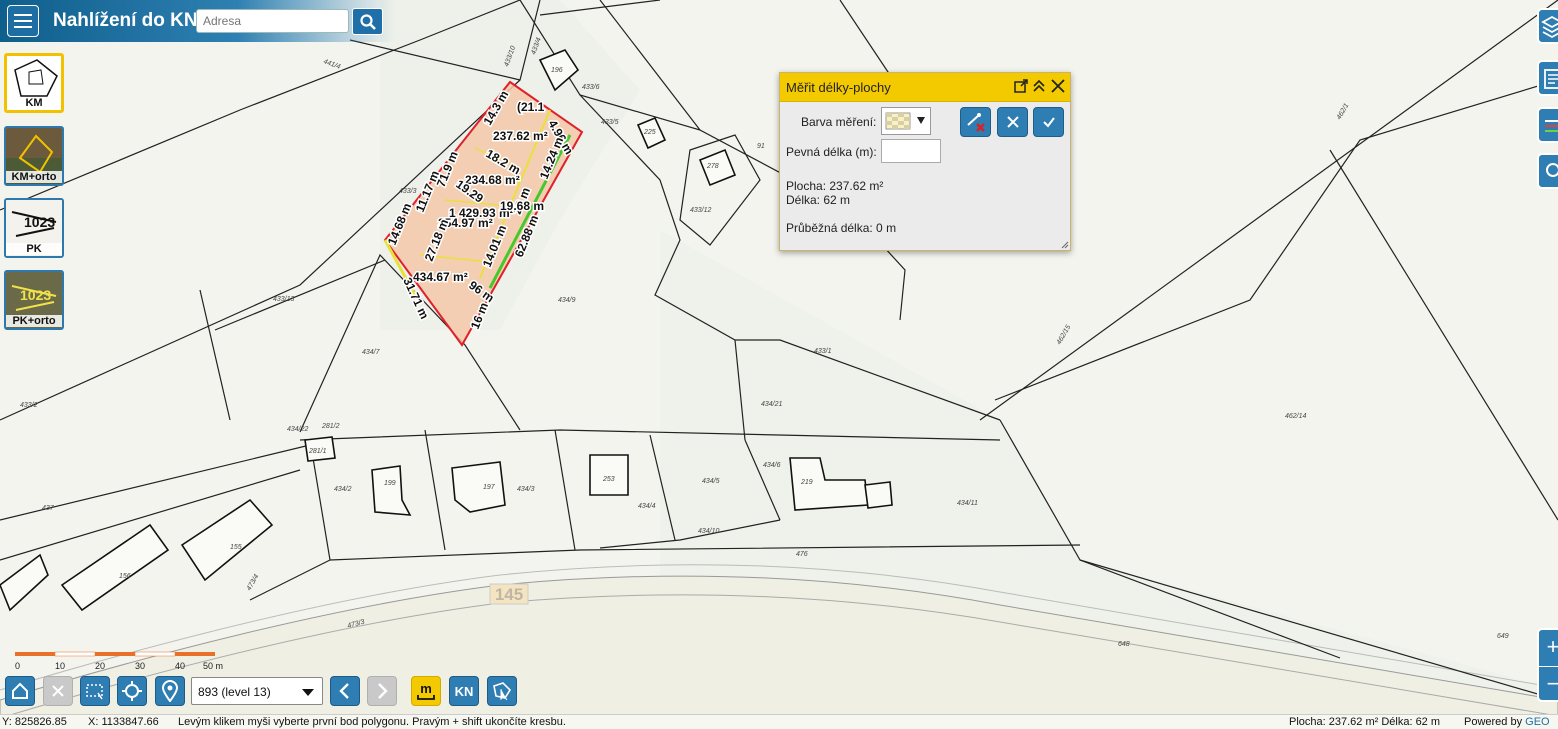  What do you see at coordinates (125, 20) in the screenshot?
I see `app-title: Nahlížení do KN` at bounding box center [125, 20].